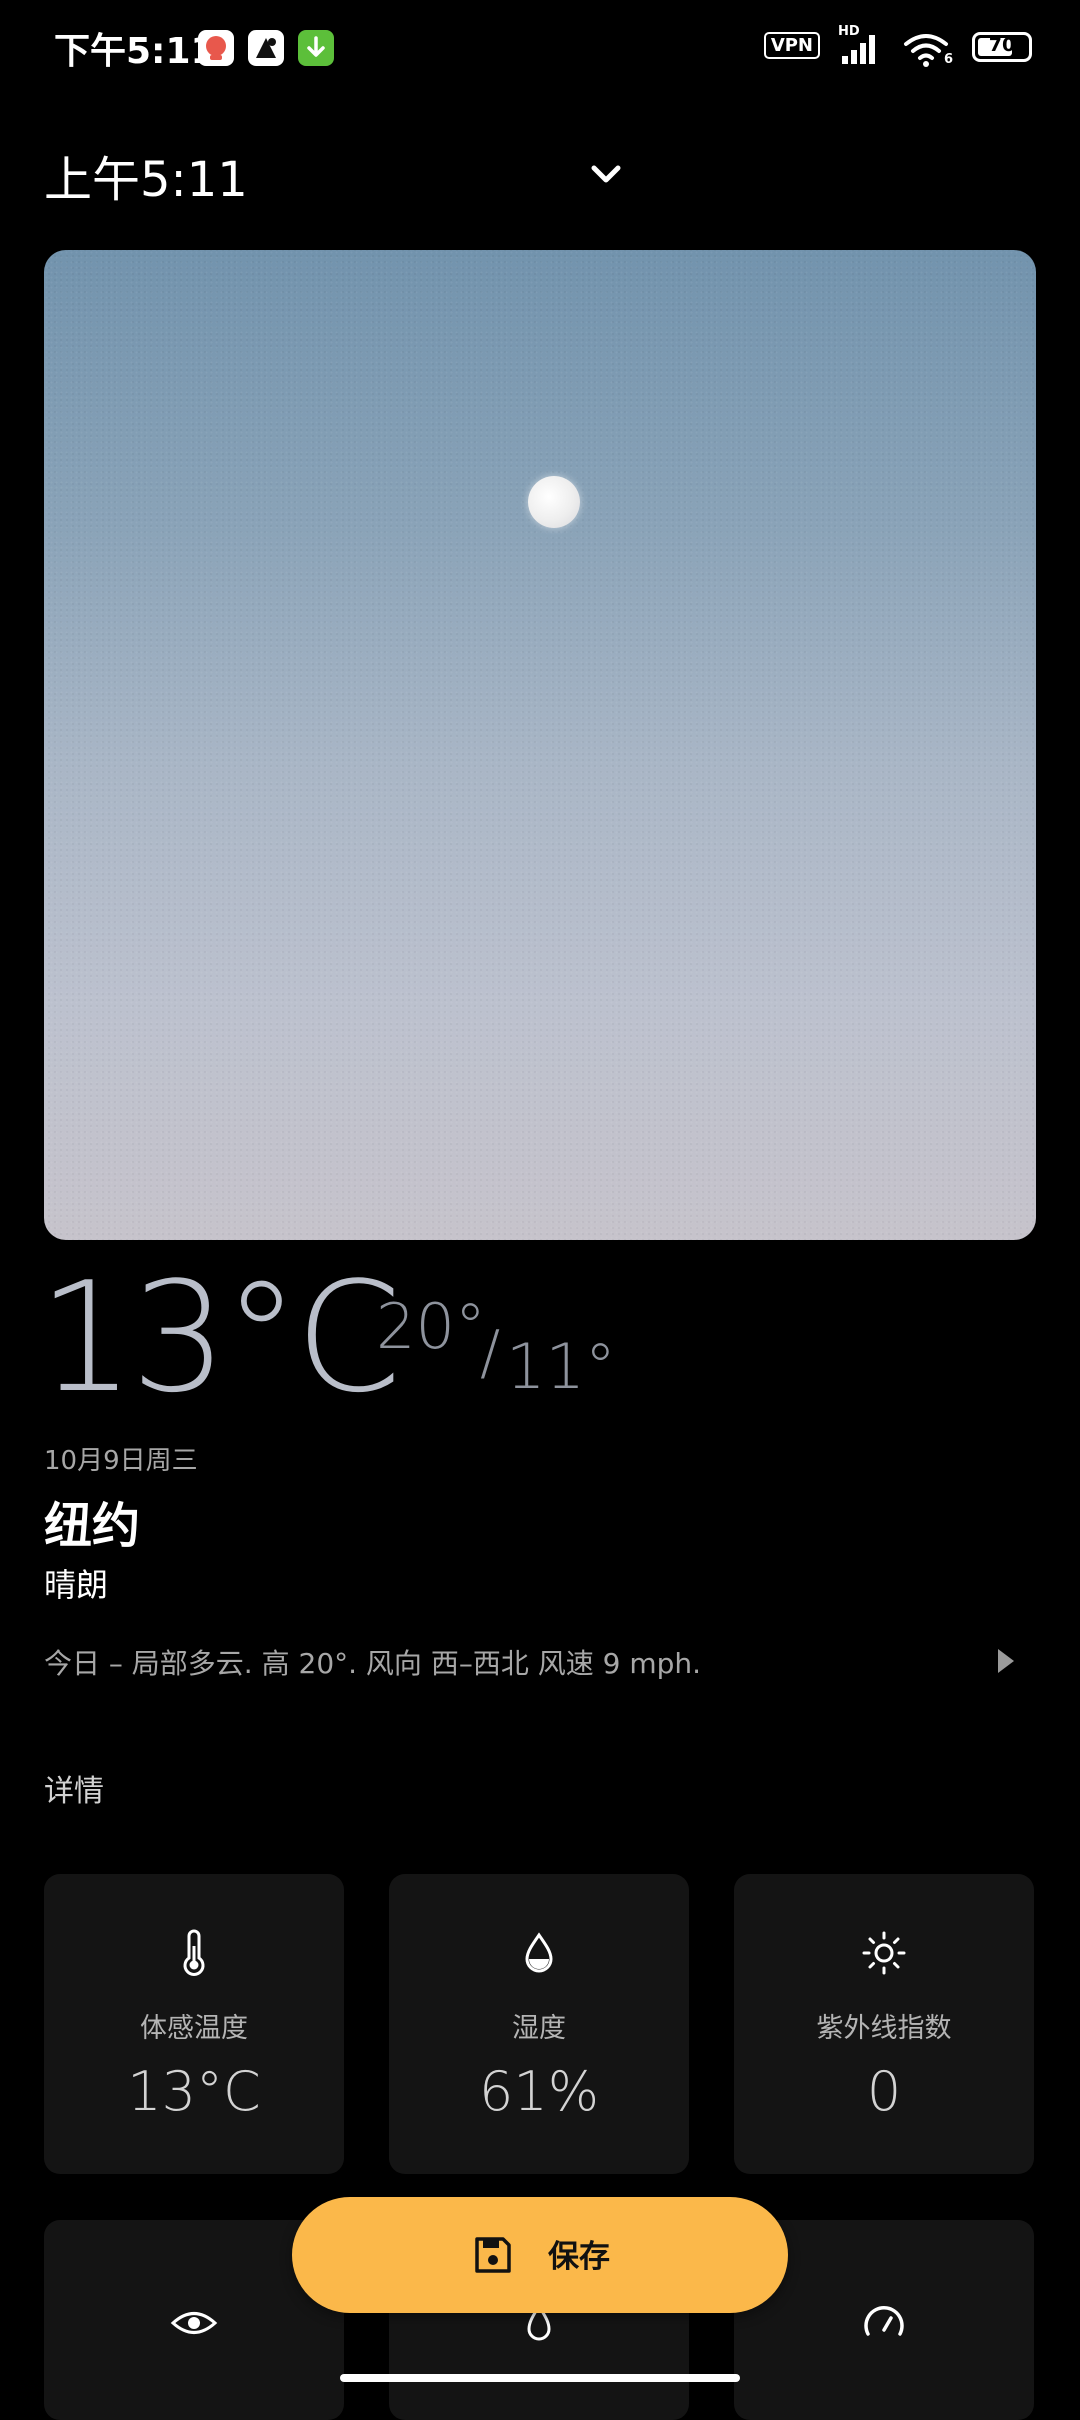 Image resolution: width=1080 pixels, height=2420 pixels. What do you see at coordinates (539, 2028) in the screenshot?
I see `card-label: 湿度` at bounding box center [539, 2028].